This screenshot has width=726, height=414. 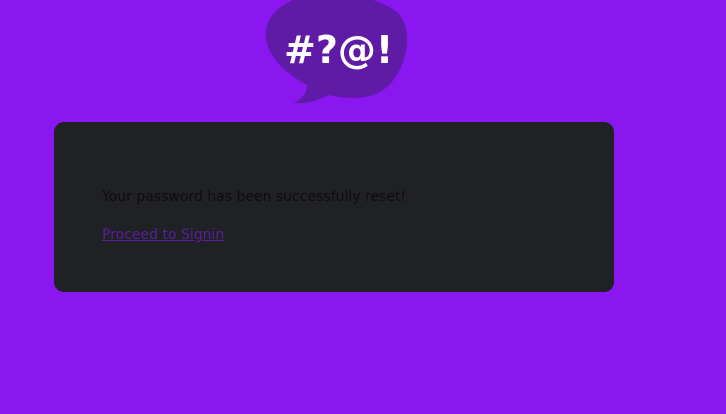 What do you see at coordinates (163, 235) in the screenshot?
I see `proceed-to-signin-link: Proceed to Signin` at bounding box center [163, 235].